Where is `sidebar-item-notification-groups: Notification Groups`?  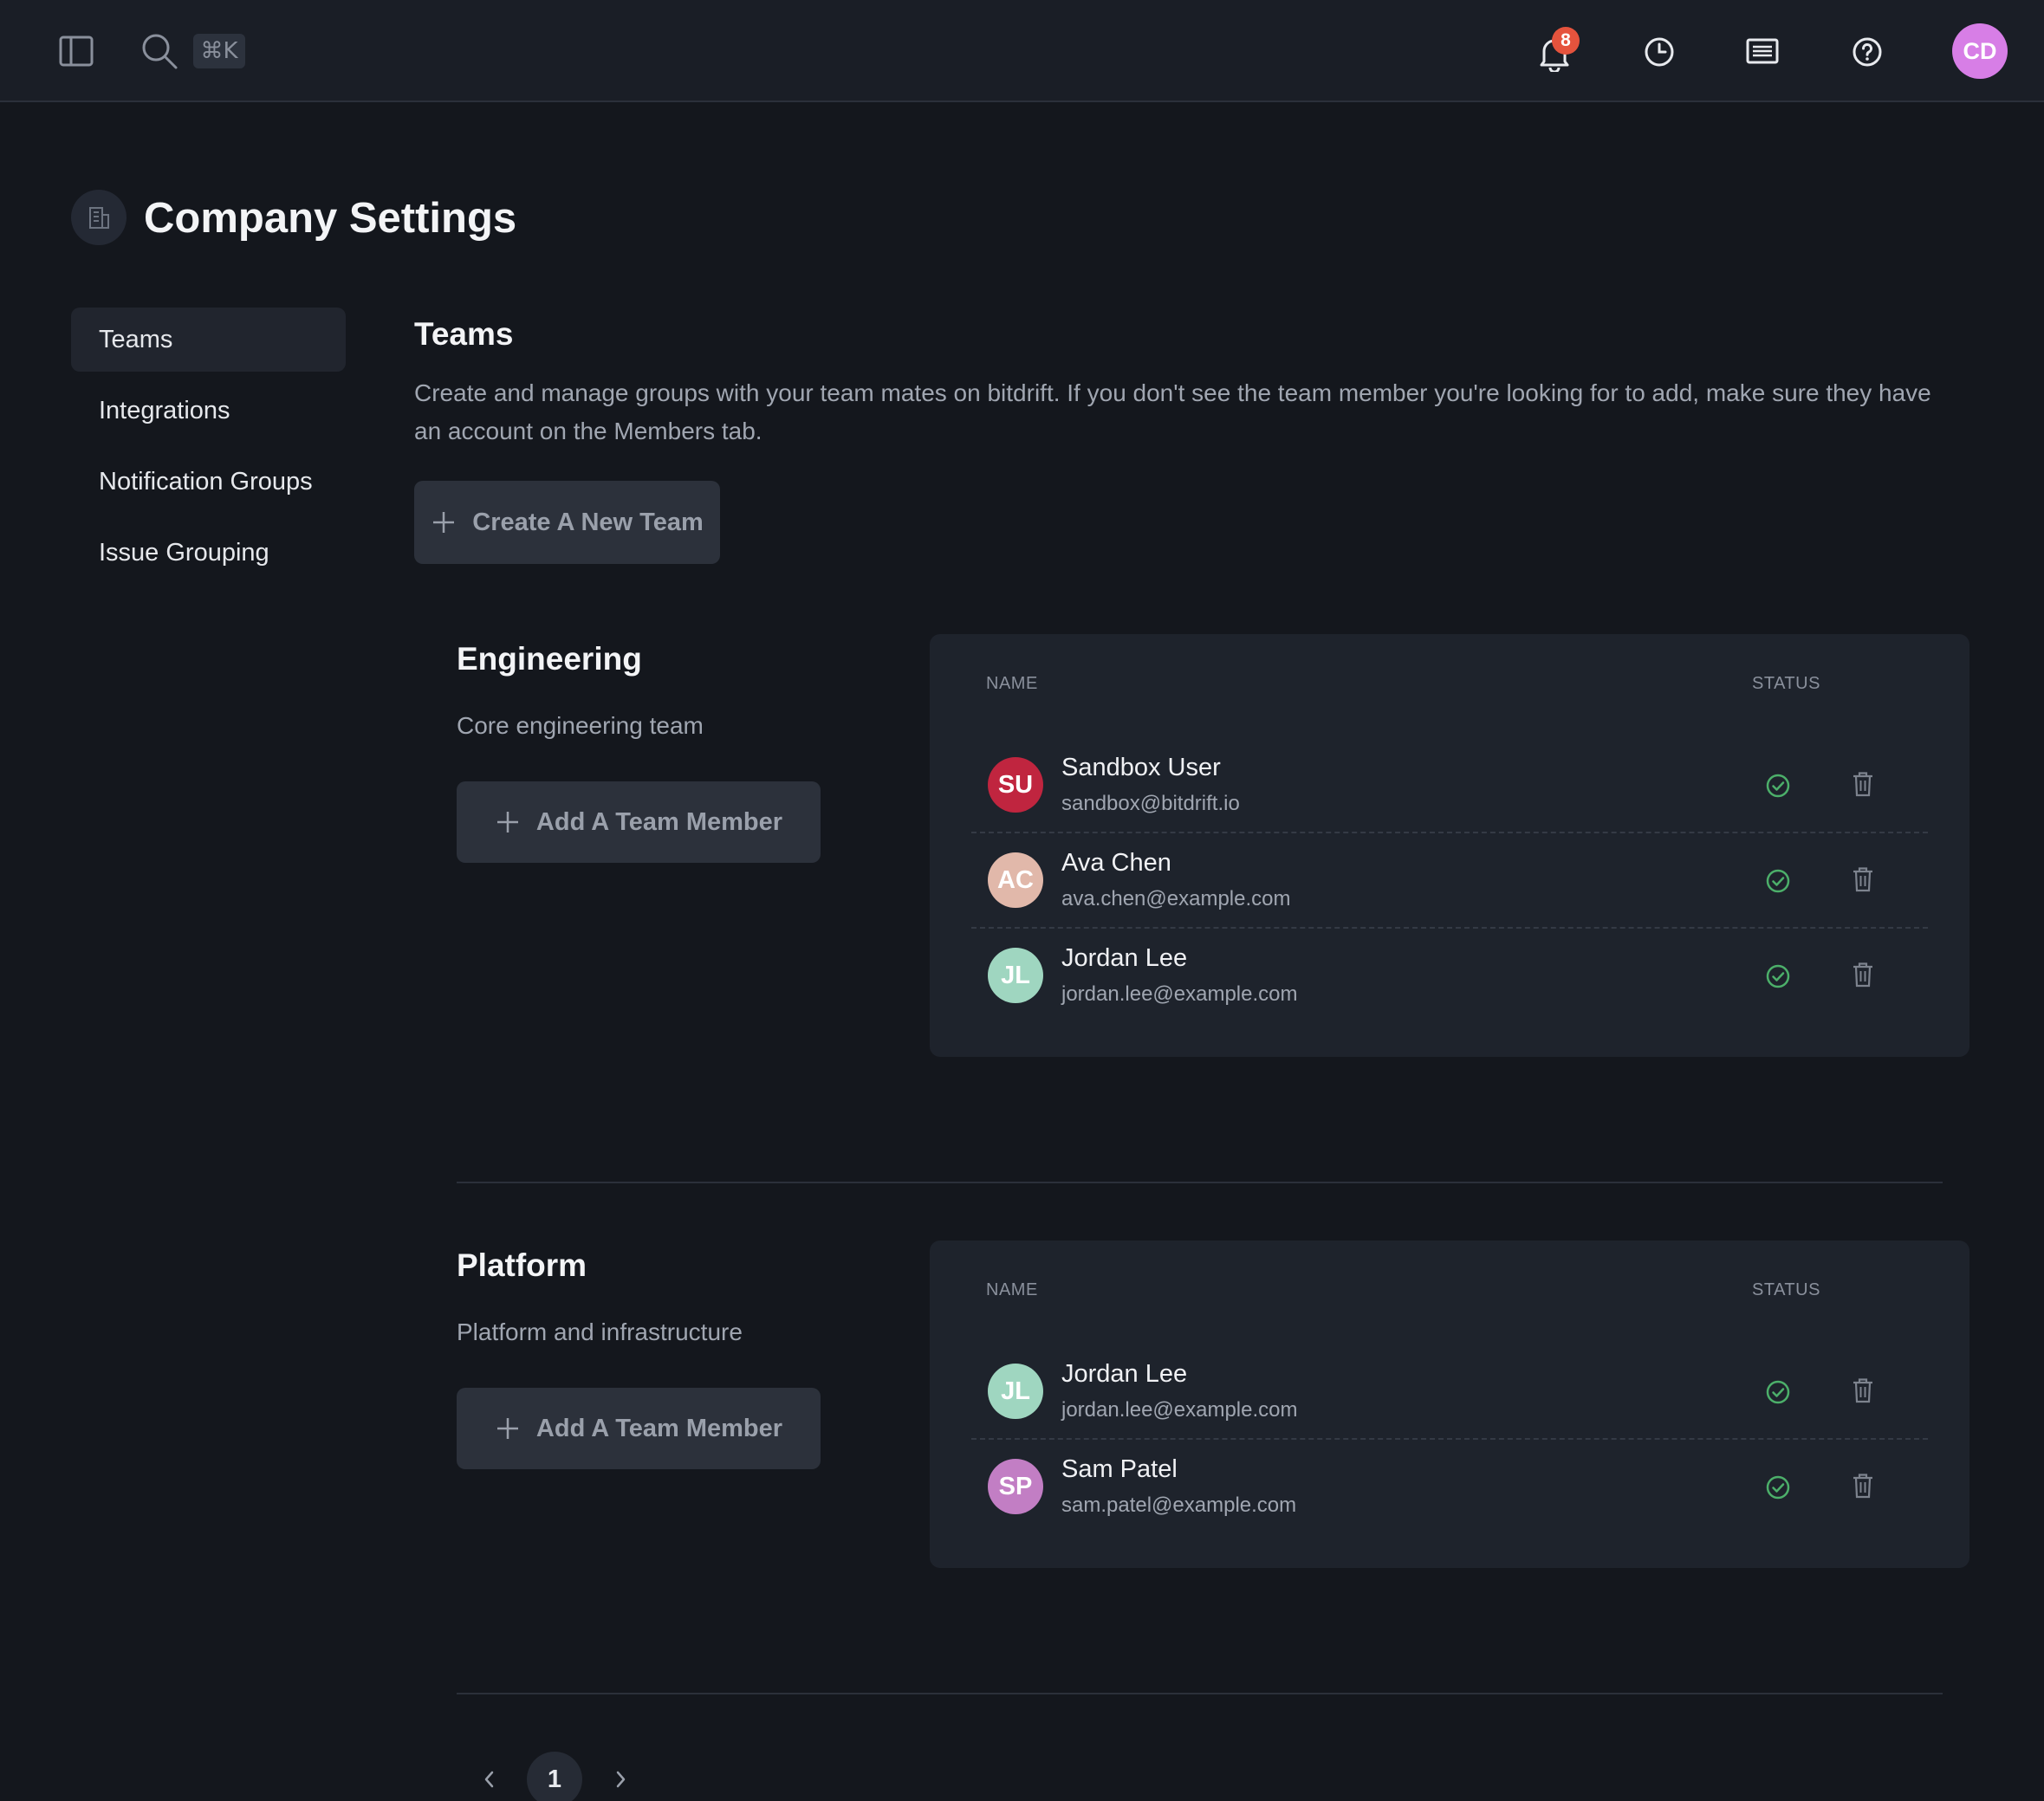
sidebar-item-notification-groups: Notification Groups is located at coordinates (209, 482).